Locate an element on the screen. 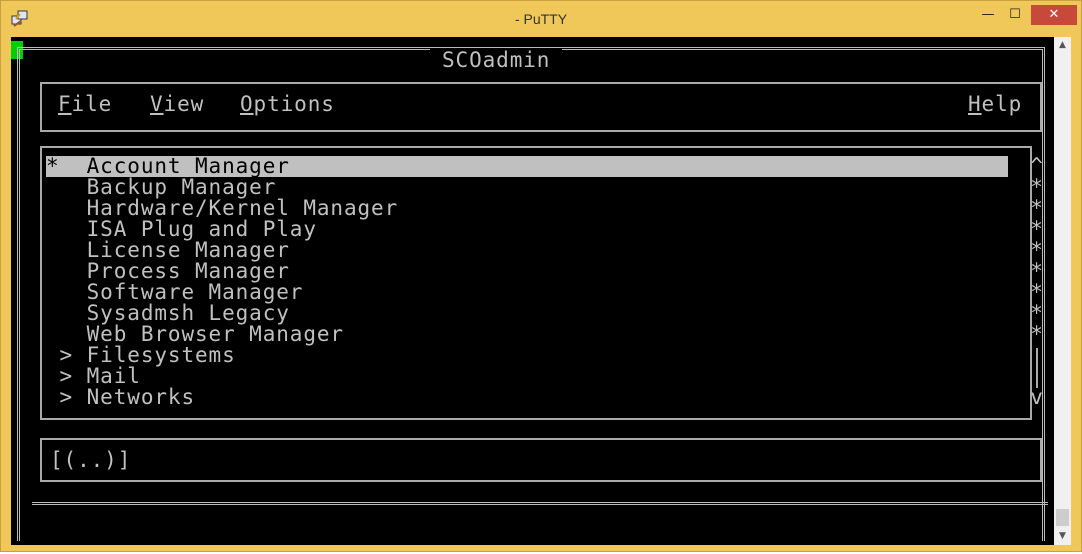 The image size is (1082, 554). list-item: > Networks is located at coordinates (120, 397).